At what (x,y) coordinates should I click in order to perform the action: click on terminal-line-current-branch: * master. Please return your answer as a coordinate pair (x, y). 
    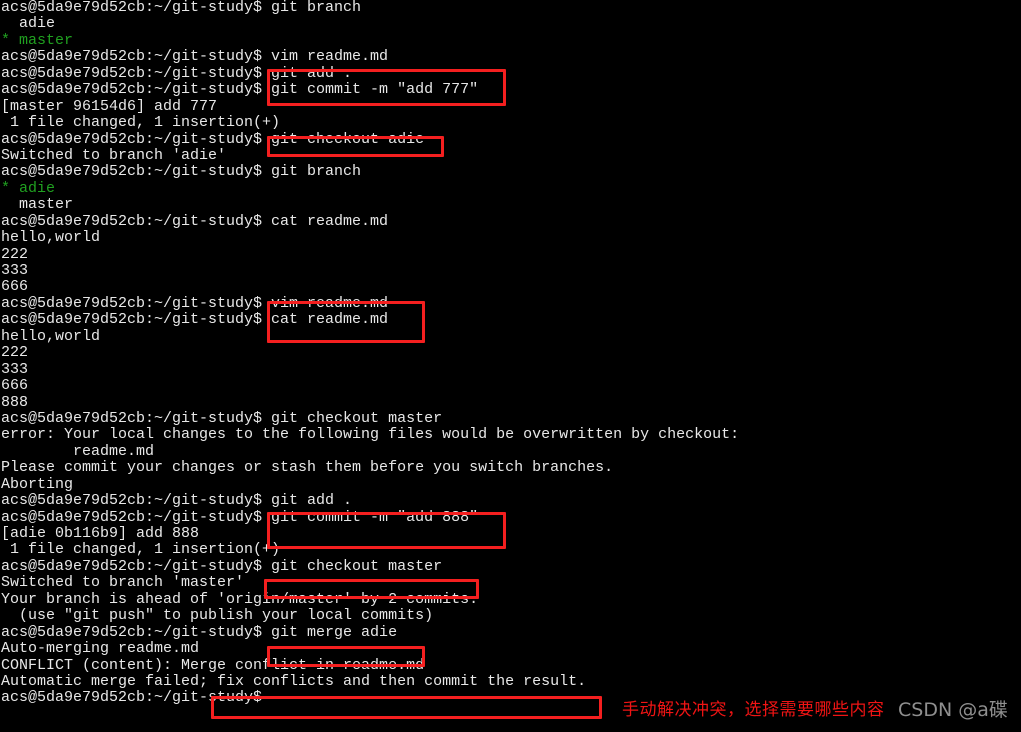
    Looking at the image, I should click on (37, 40).